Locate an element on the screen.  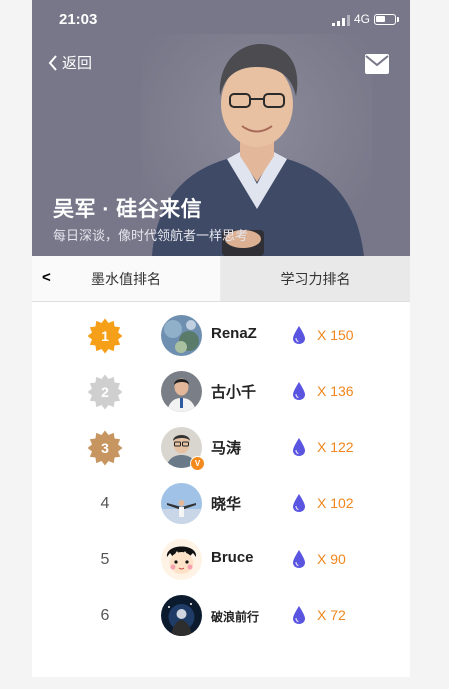
back-label: 返回 is located at coordinates (77, 63).